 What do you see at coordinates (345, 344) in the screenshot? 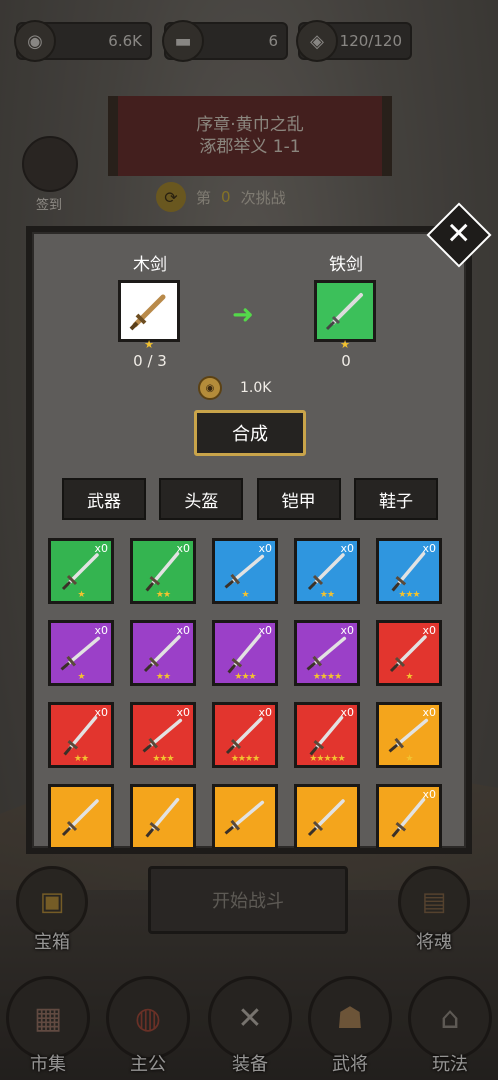
I see `target-item-stars: ★` at bounding box center [345, 344].